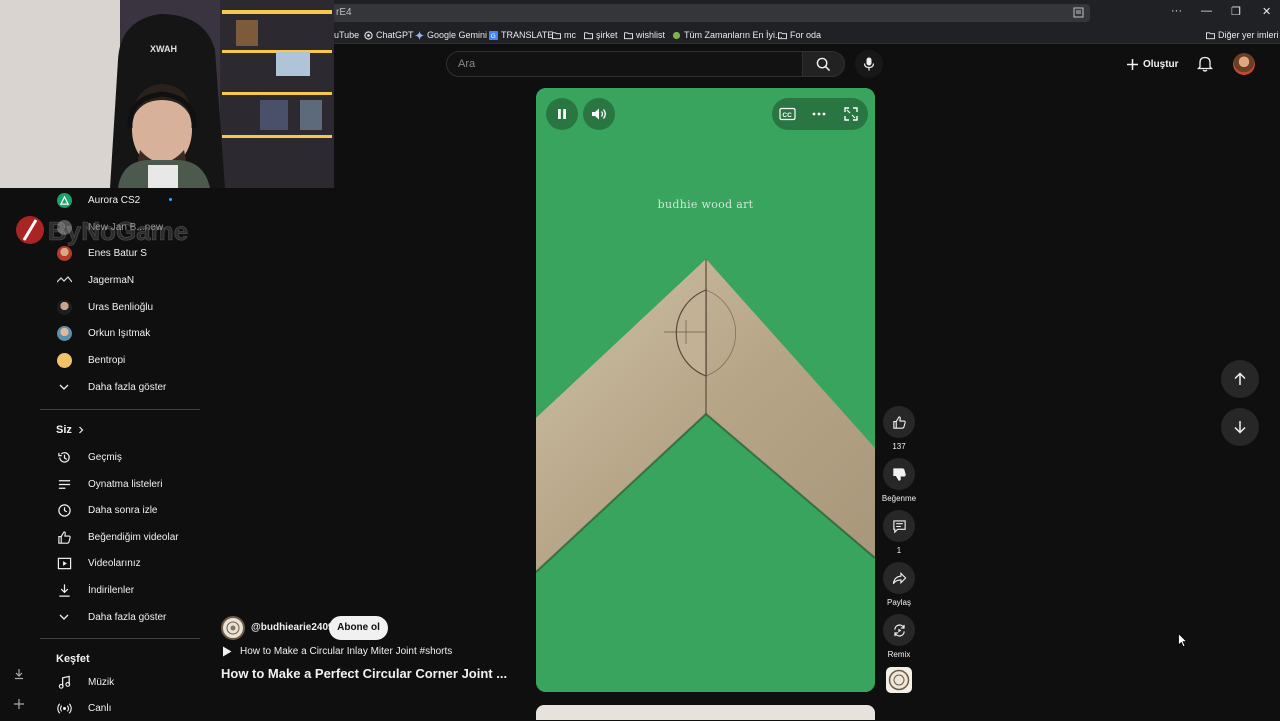  Describe the element at coordinates (710, 13) in the screenshot. I see `address-bar: rE4` at that location.